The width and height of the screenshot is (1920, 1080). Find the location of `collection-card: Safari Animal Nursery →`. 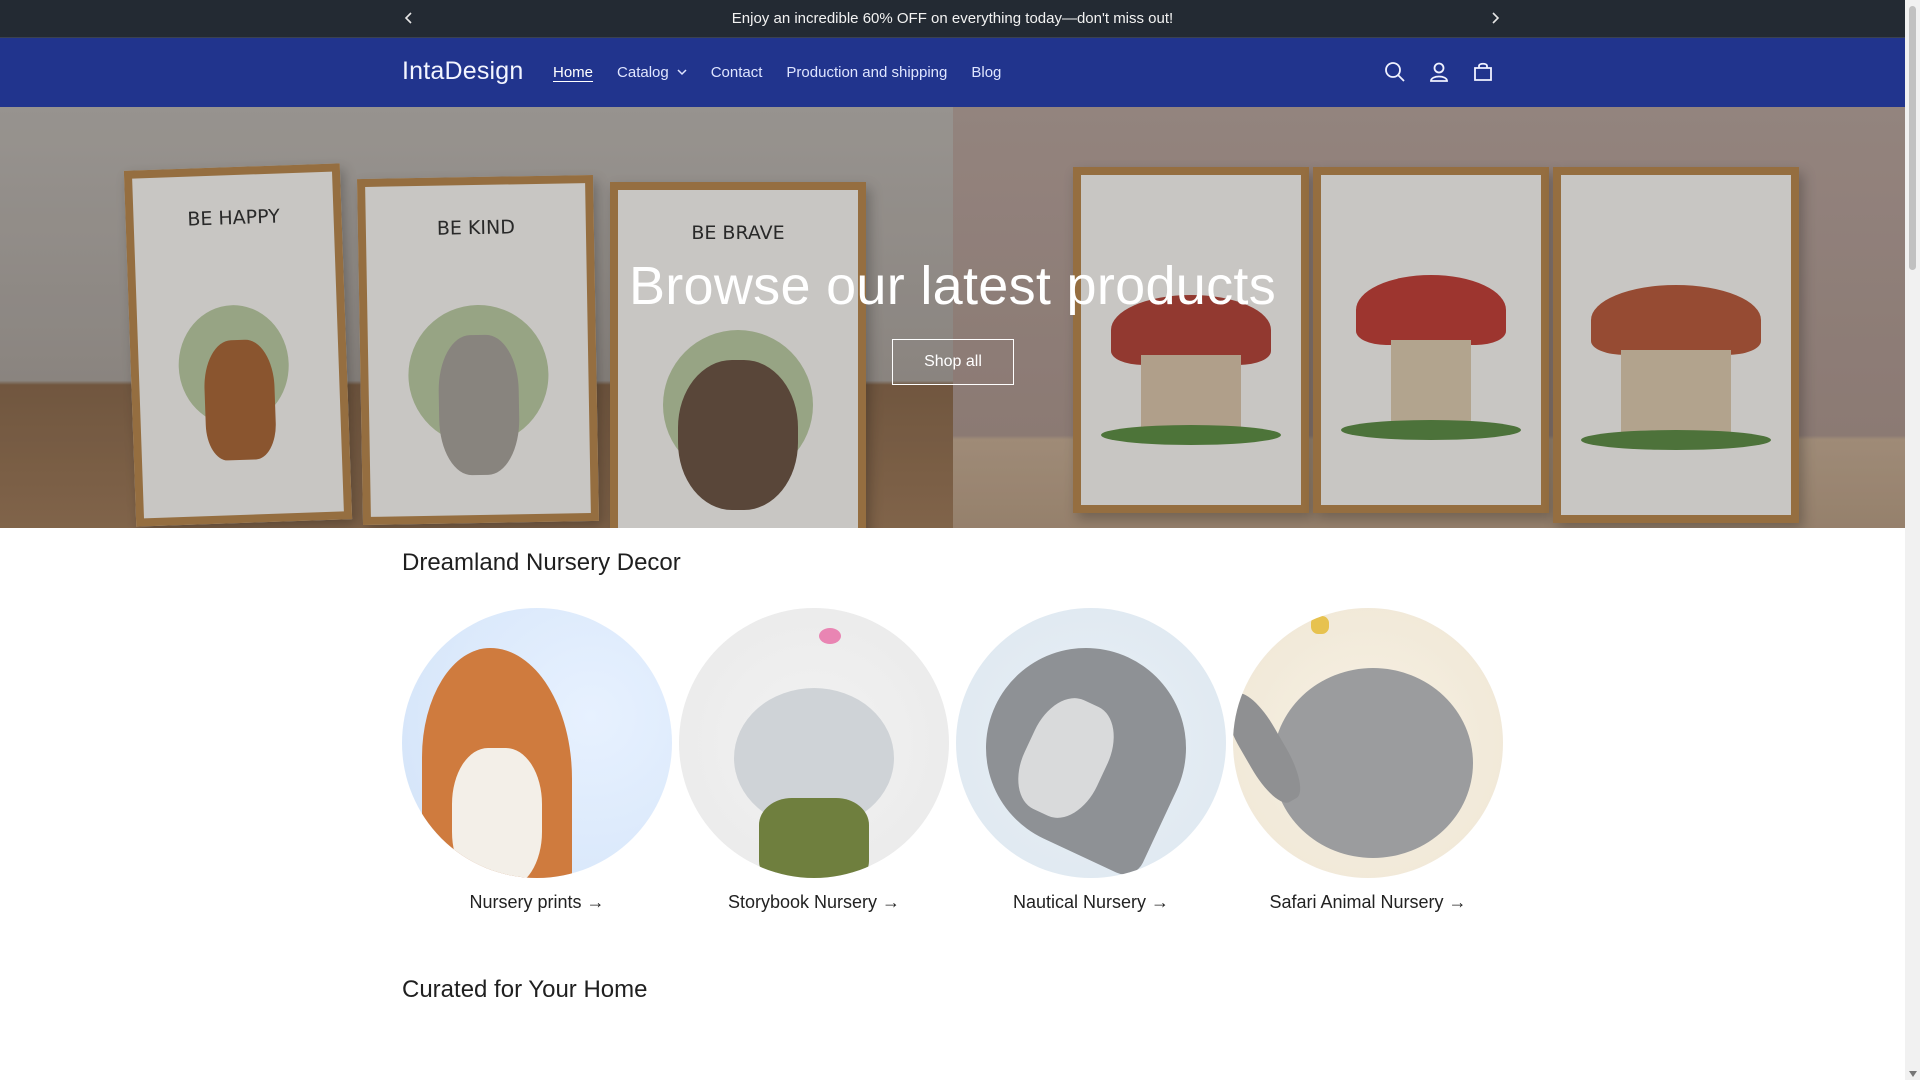

collection-card: Safari Animal Nursery → is located at coordinates (1368, 760).